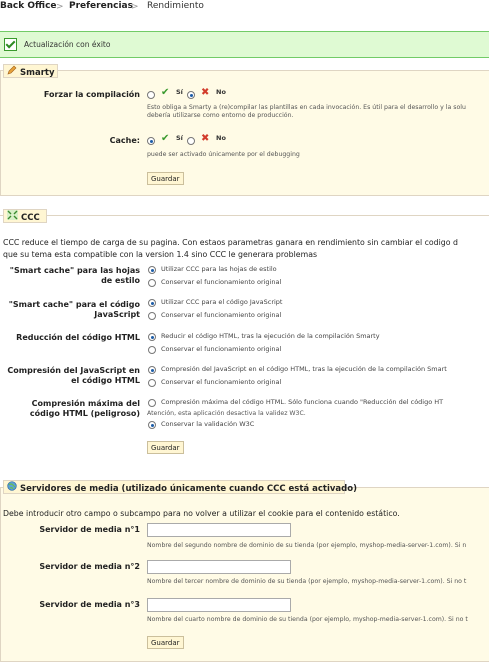 This screenshot has width=489, height=662. I want to click on force-compile-no-label: No, so click(221, 92).